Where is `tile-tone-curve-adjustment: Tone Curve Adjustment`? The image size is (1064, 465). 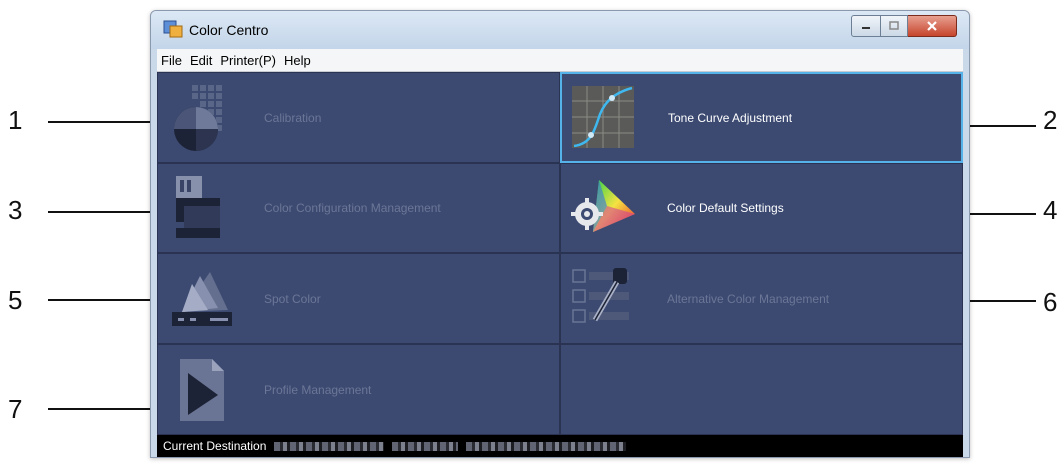
tile-tone-curve-adjustment: Tone Curve Adjustment is located at coordinates (761, 117).